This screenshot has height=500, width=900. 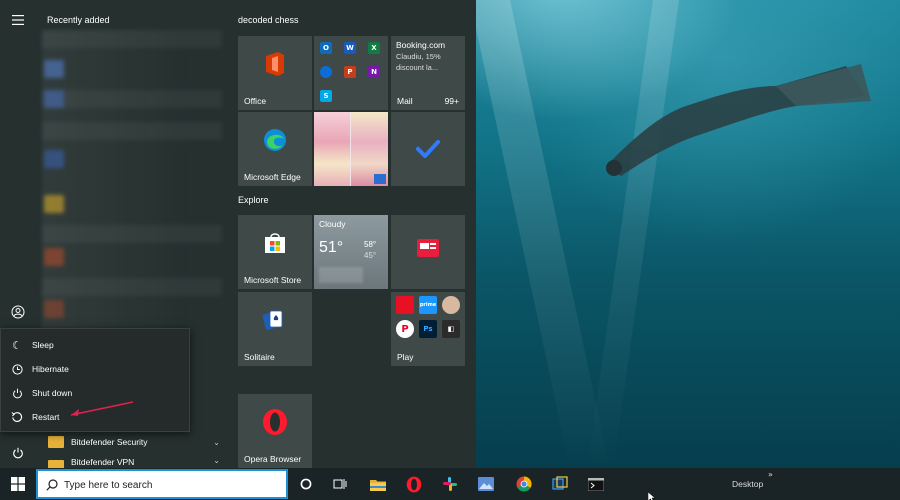 What do you see at coordinates (169, 485) in the screenshot?
I see `search-input` at bounding box center [169, 485].